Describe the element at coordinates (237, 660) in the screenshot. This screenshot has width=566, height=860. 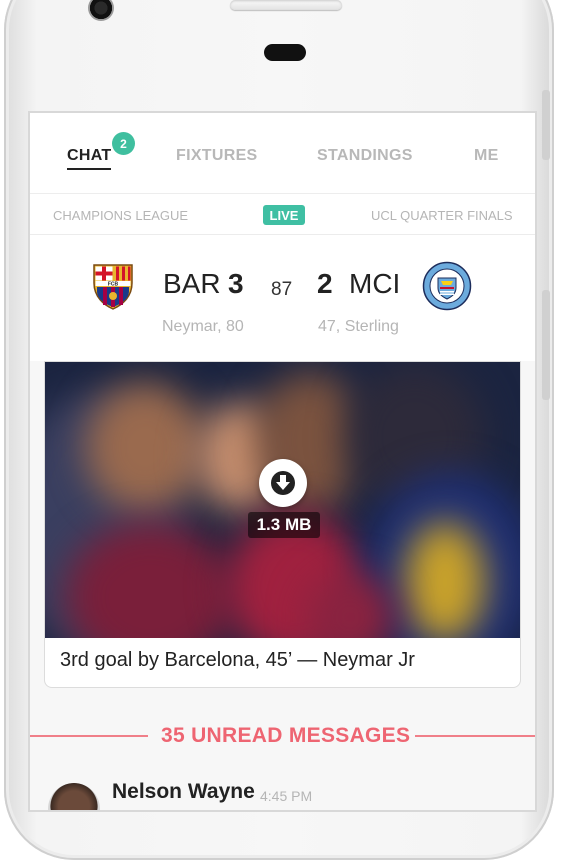
I see `media-caption: 3rd goal by Barcelona, 45’ — Neymar Jr` at that location.